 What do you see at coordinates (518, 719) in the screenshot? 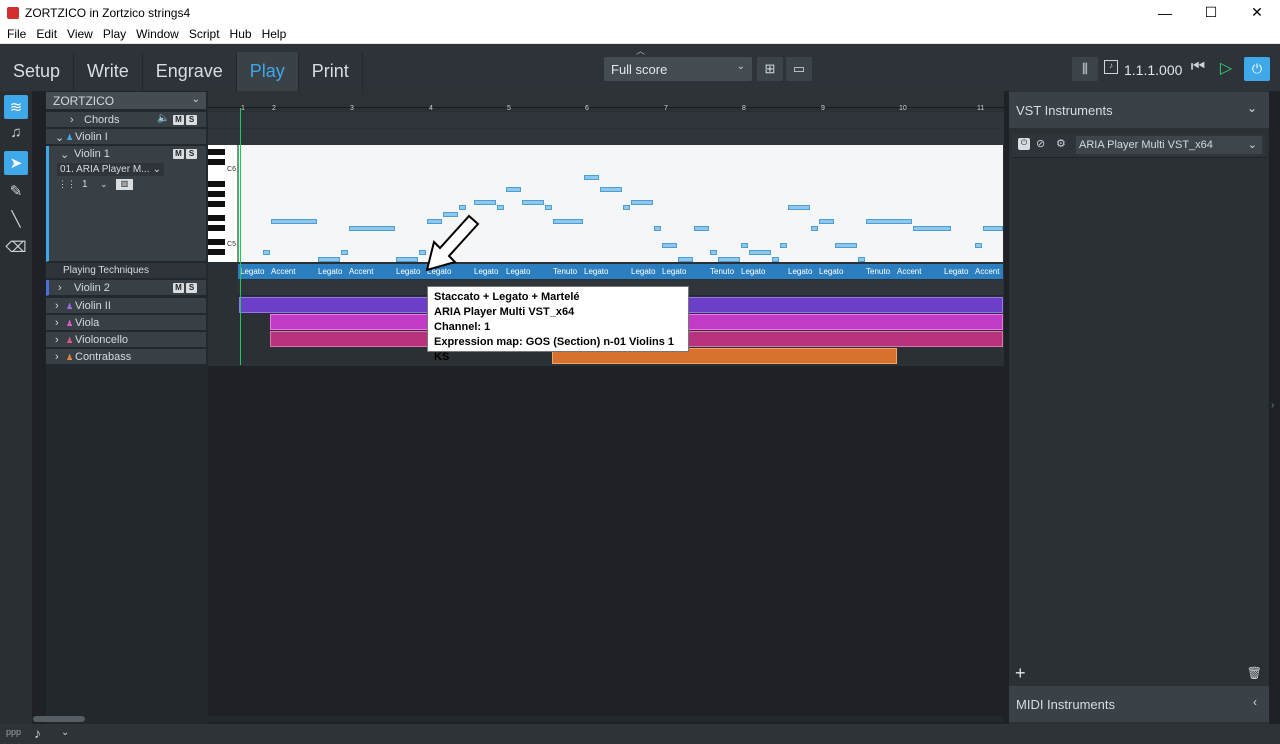
I see `horizontal-scrollbar` at bounding box center [518, 719].